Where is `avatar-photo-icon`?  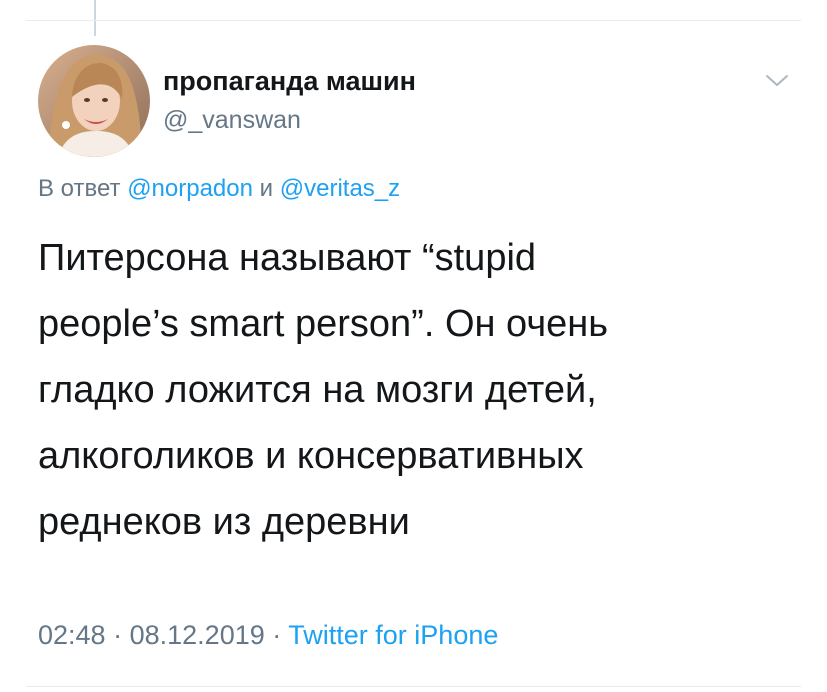 avatar-photo-icon is located at coordinates (94, 101).